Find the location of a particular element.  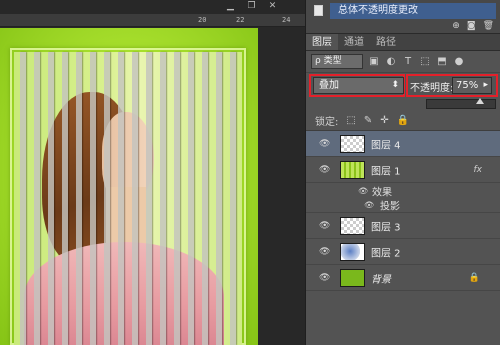

layer-row-2: 👁 图层 2 is located at coordinates (403, 252).